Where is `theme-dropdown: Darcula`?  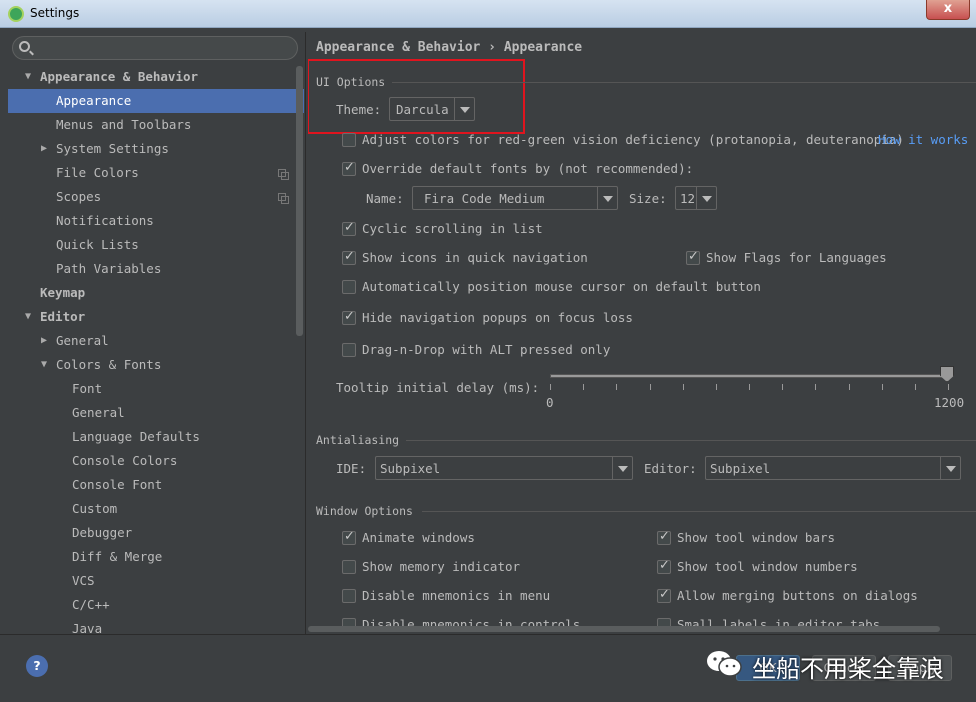 theme-dropdown: Darcula is located at coordinates (432, 109).